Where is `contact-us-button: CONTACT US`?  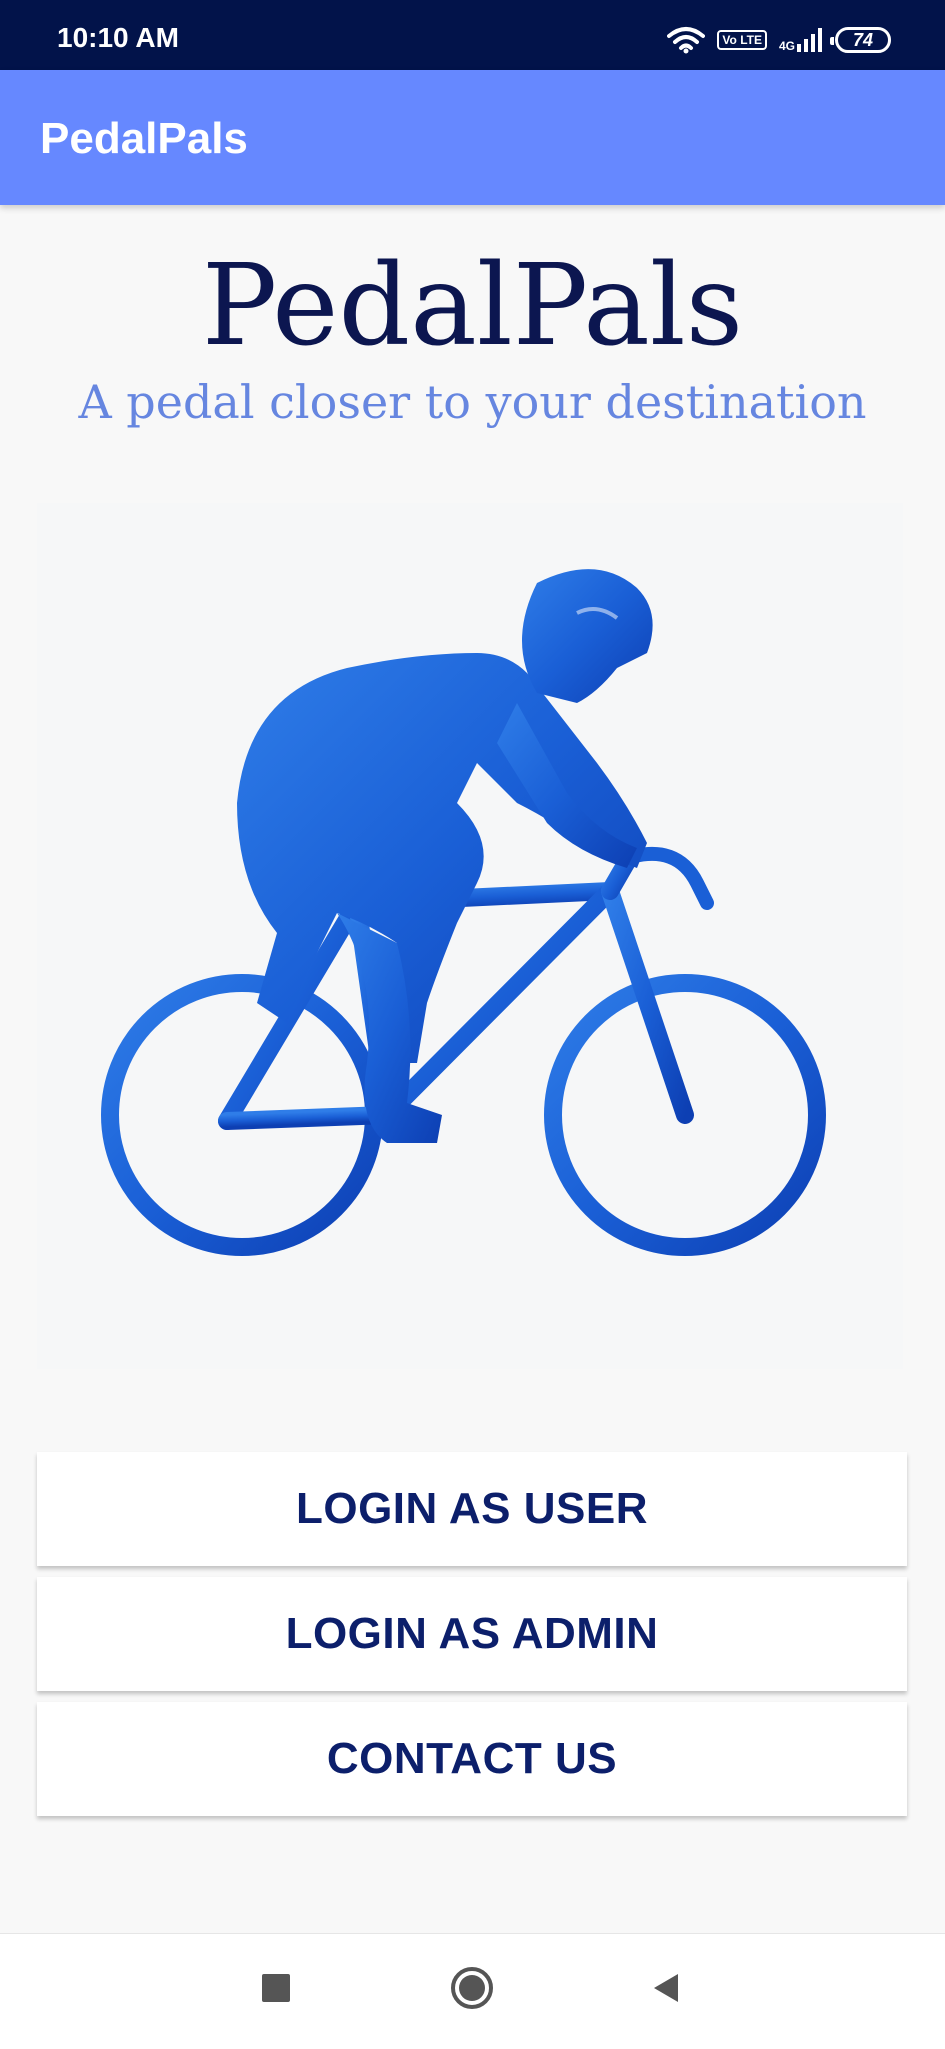 contact-us-button: CONTACT US is located at coordinates (472, 1759).